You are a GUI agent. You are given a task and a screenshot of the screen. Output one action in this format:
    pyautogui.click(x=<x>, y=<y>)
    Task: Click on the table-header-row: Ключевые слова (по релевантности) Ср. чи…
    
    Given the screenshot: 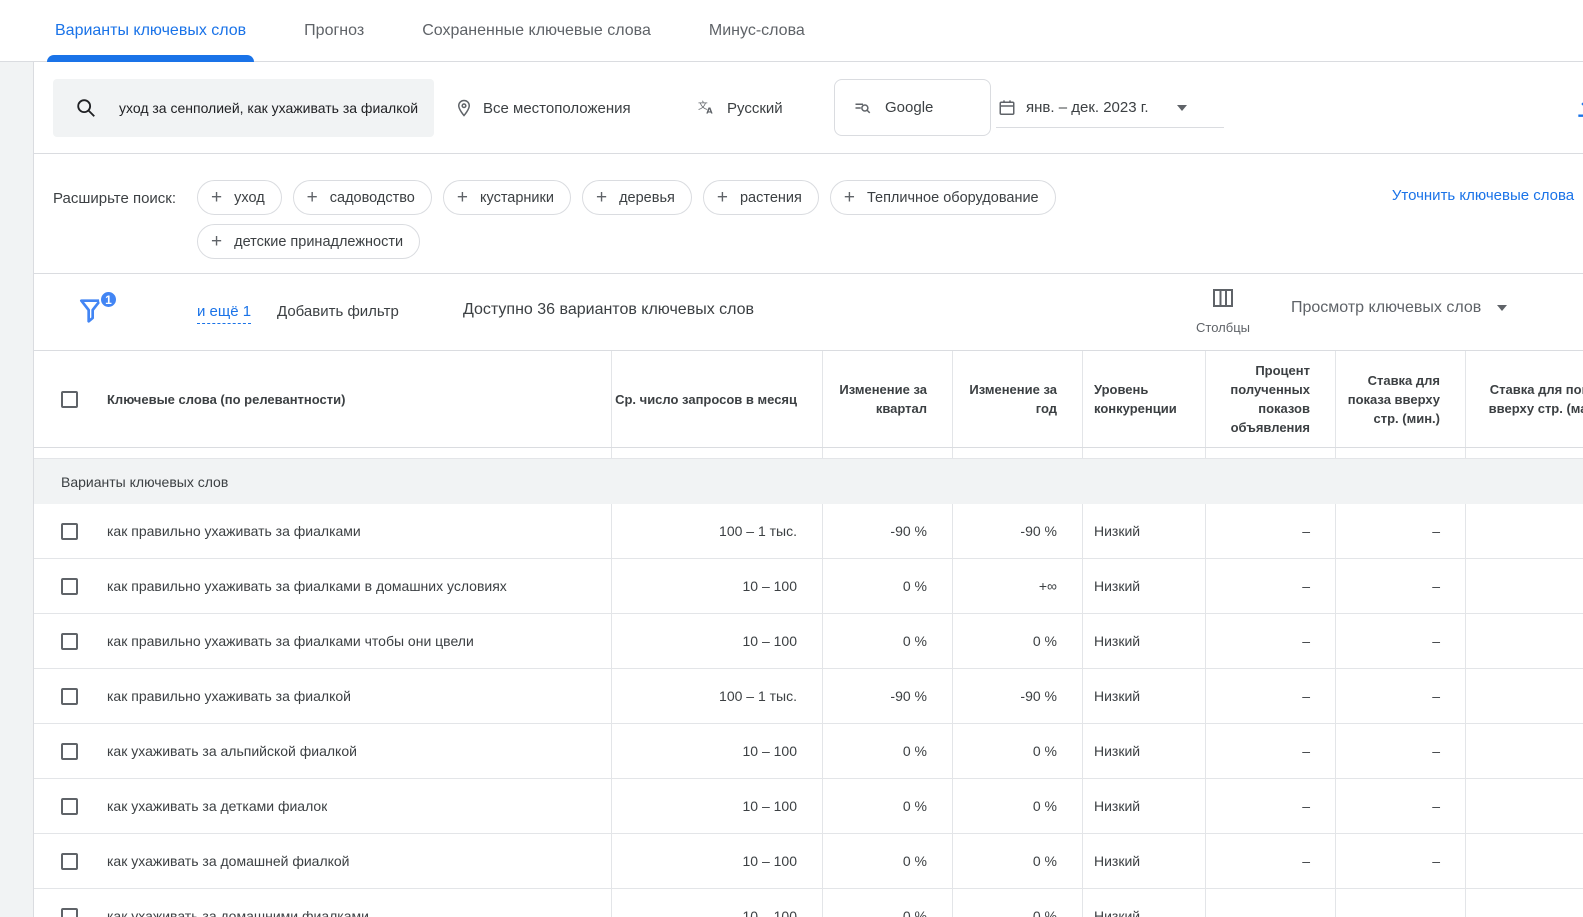 What is the action you would take?
    pyautogui.click(x=808, y=399)
    